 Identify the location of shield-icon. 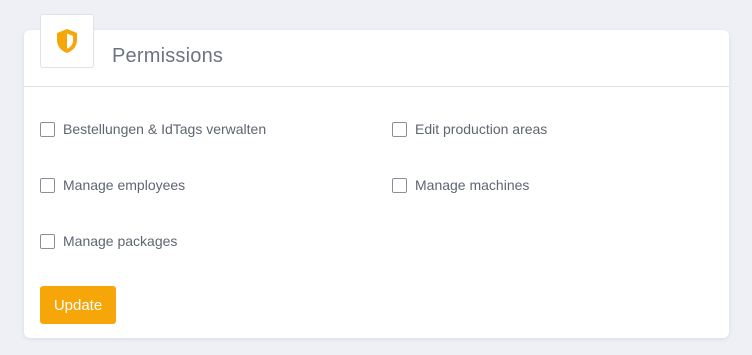
(67, 41).